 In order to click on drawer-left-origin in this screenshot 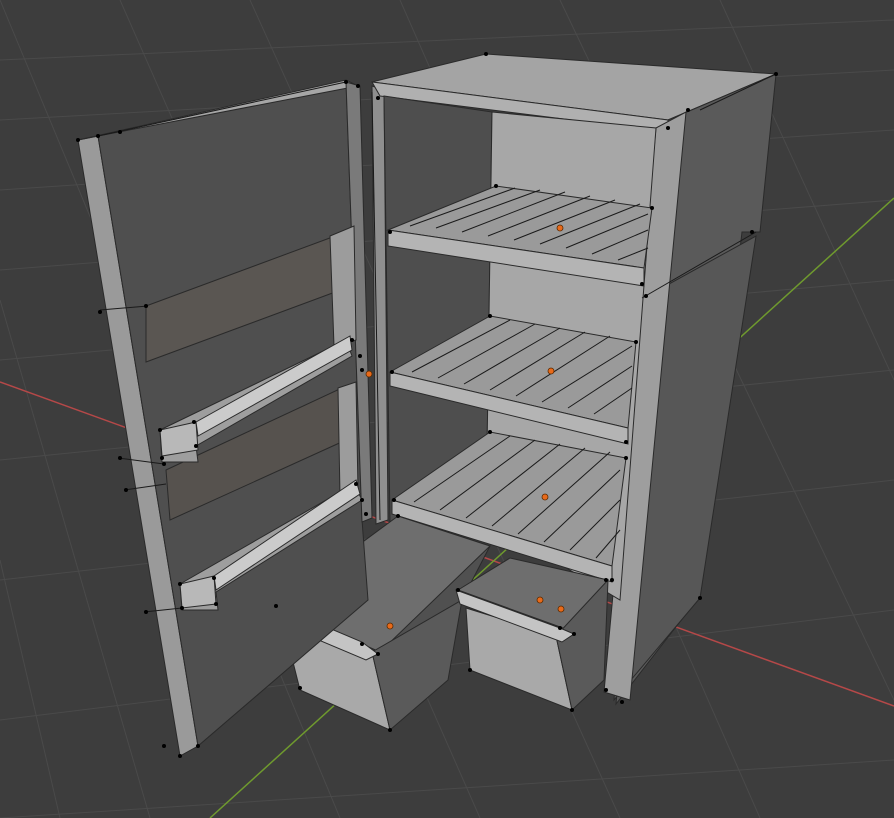, I will do `click(390, 626)`.